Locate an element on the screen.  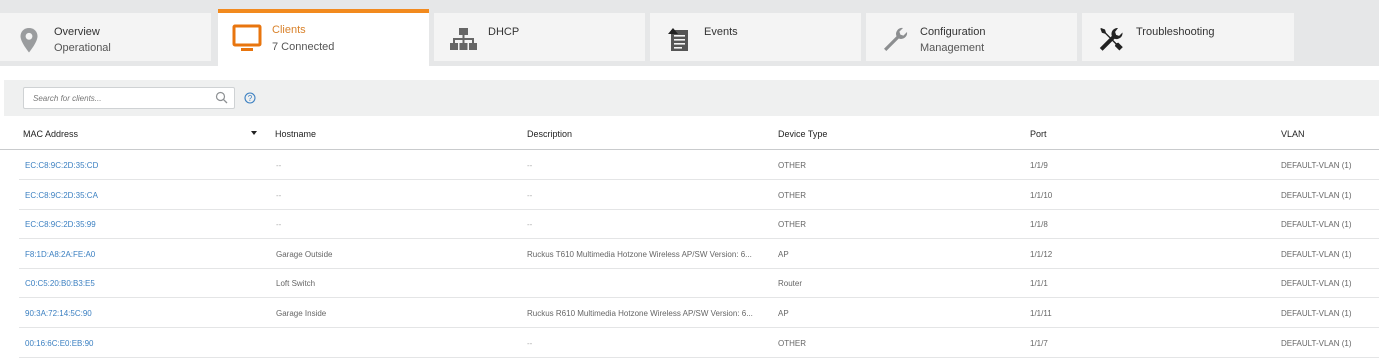
cell-device-type: Router is located at coordinates (790, 284).